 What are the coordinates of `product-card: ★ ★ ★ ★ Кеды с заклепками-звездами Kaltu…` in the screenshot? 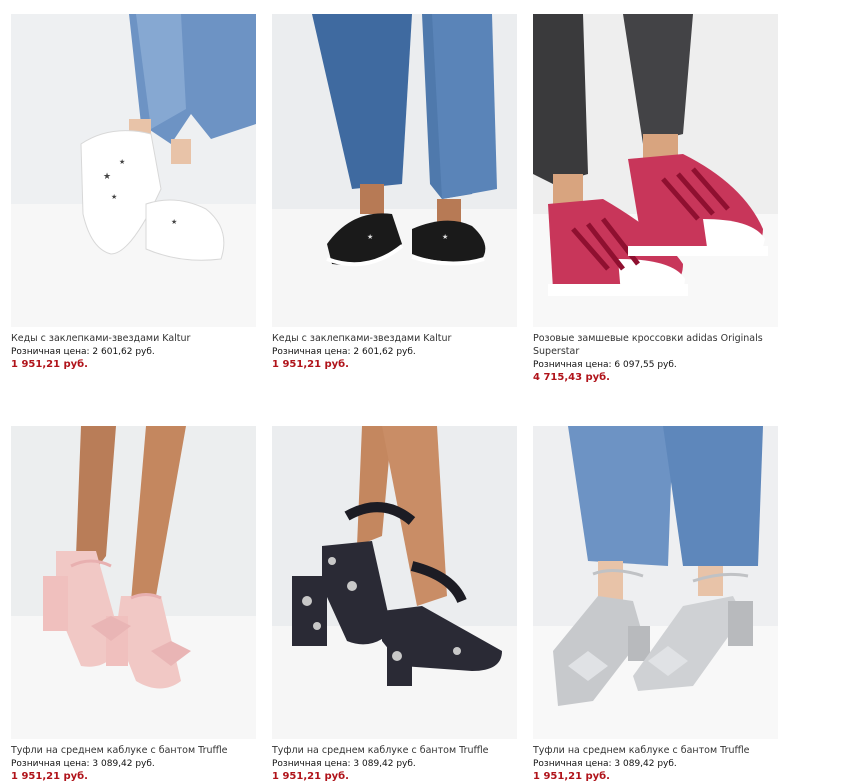 It's located at (133, 192).